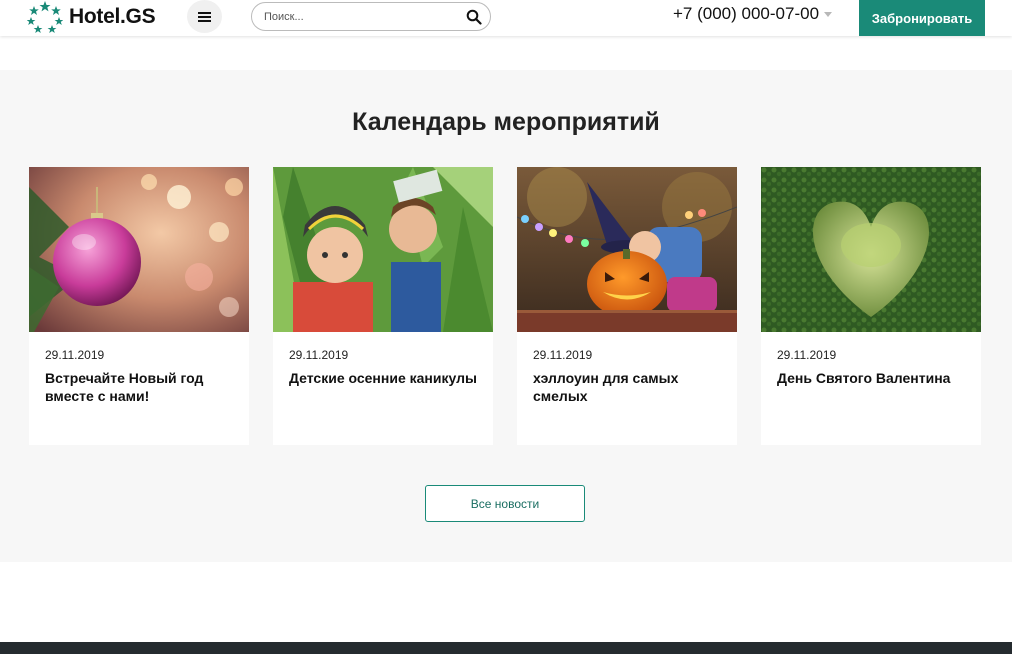 This screenshot has width=1012, height=654. What do you see at coordinates (746, 13) in the screenshot?
I see `phone-number: +7 (000) 000-07-00` at bounding box center [746, 13].